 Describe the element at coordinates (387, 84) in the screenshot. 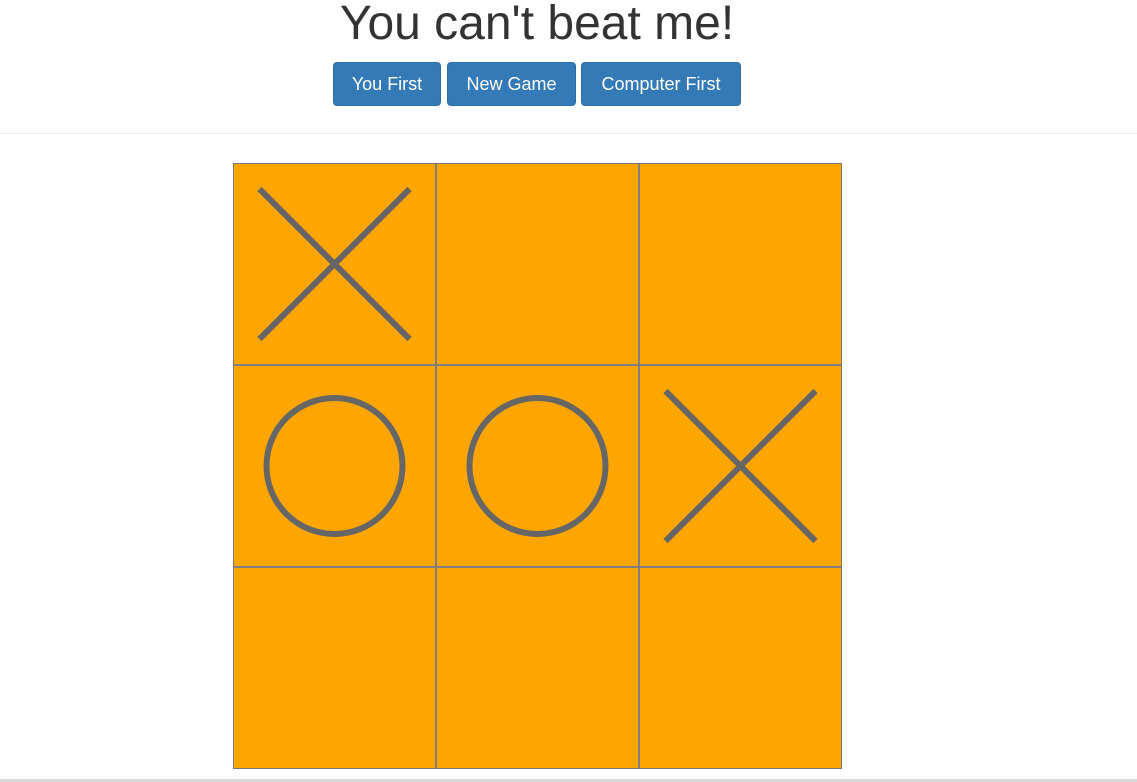

I see `you-first-button: You First` at that location.